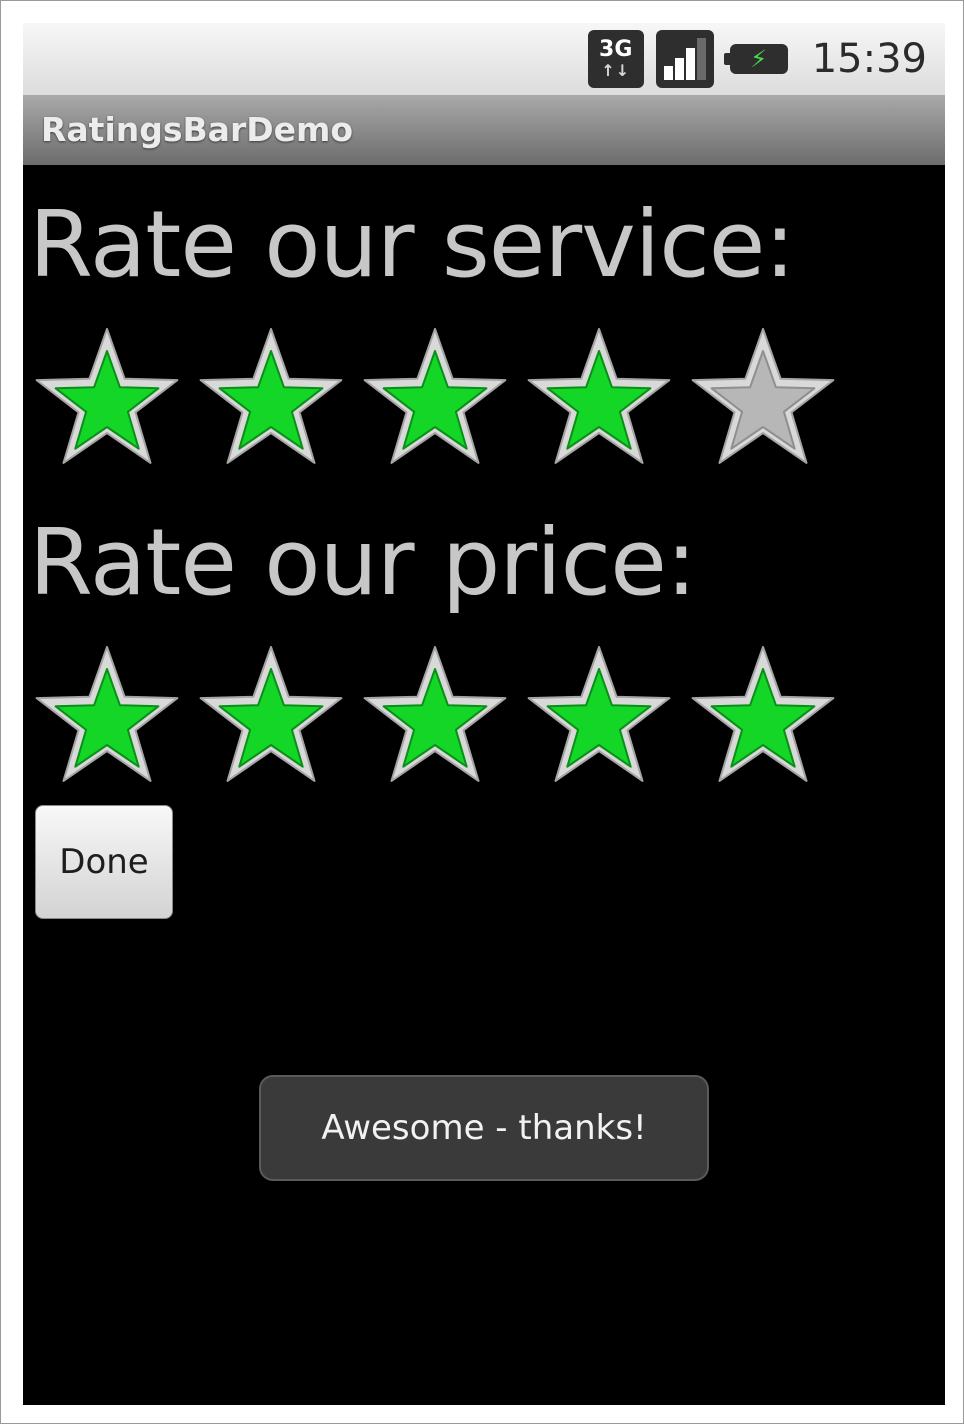 Image resolution: width=964 pixels, height=1424 pixels. What do you see at coordinates (104, 862) in the screenshot?
I see `done-button: Done` at bounding box center [104, 862].